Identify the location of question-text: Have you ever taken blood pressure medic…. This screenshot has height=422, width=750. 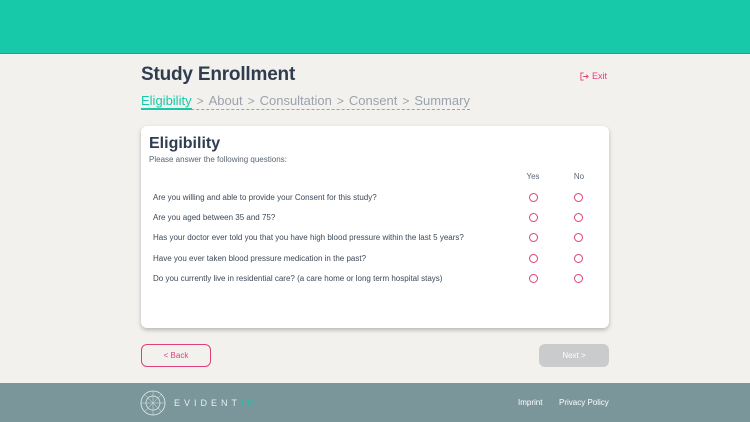
(260, 258).